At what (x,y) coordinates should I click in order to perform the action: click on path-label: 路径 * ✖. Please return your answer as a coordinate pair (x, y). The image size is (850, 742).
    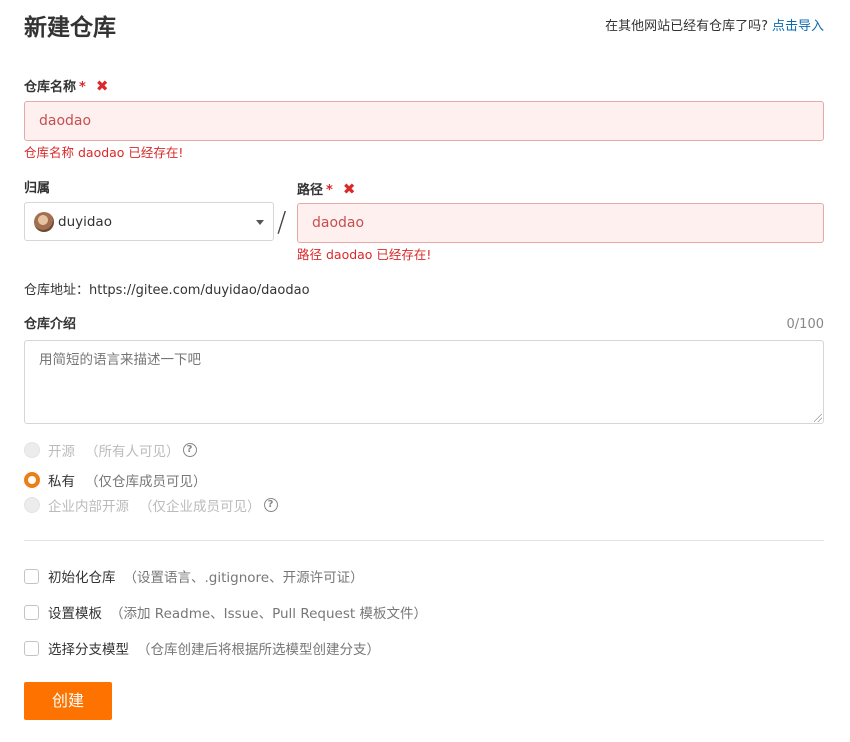
    Looking at the image, I should click on (326, 190).